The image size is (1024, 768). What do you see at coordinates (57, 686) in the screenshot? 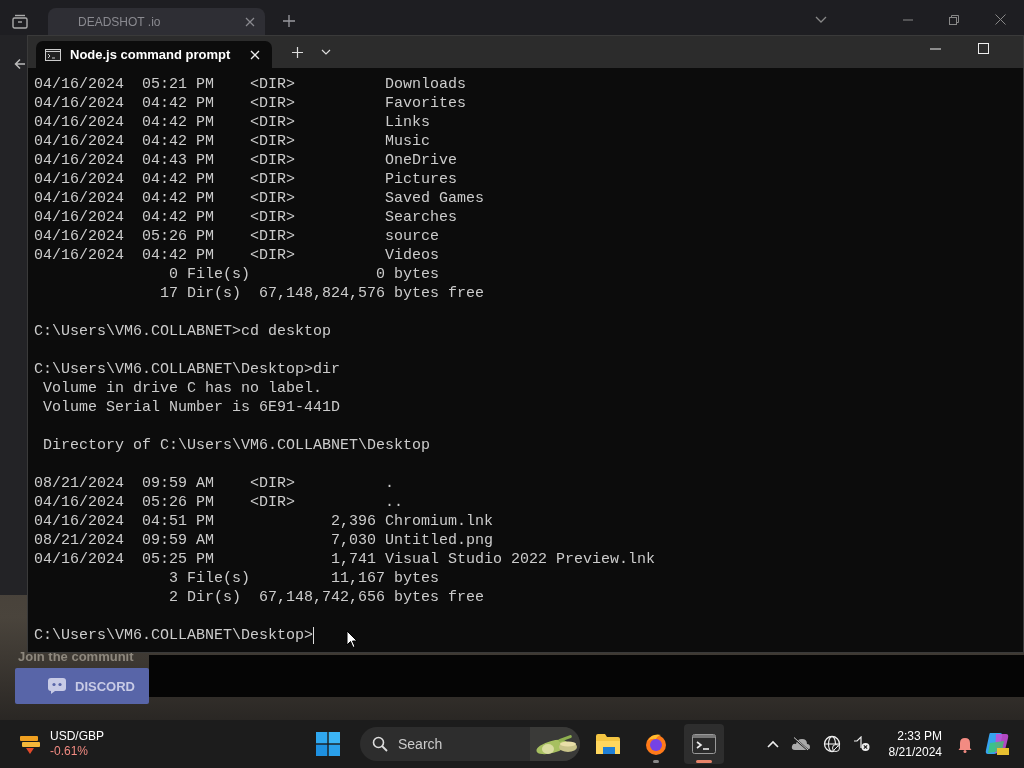
I see `chat-icon` at bounding box center [57, 686].